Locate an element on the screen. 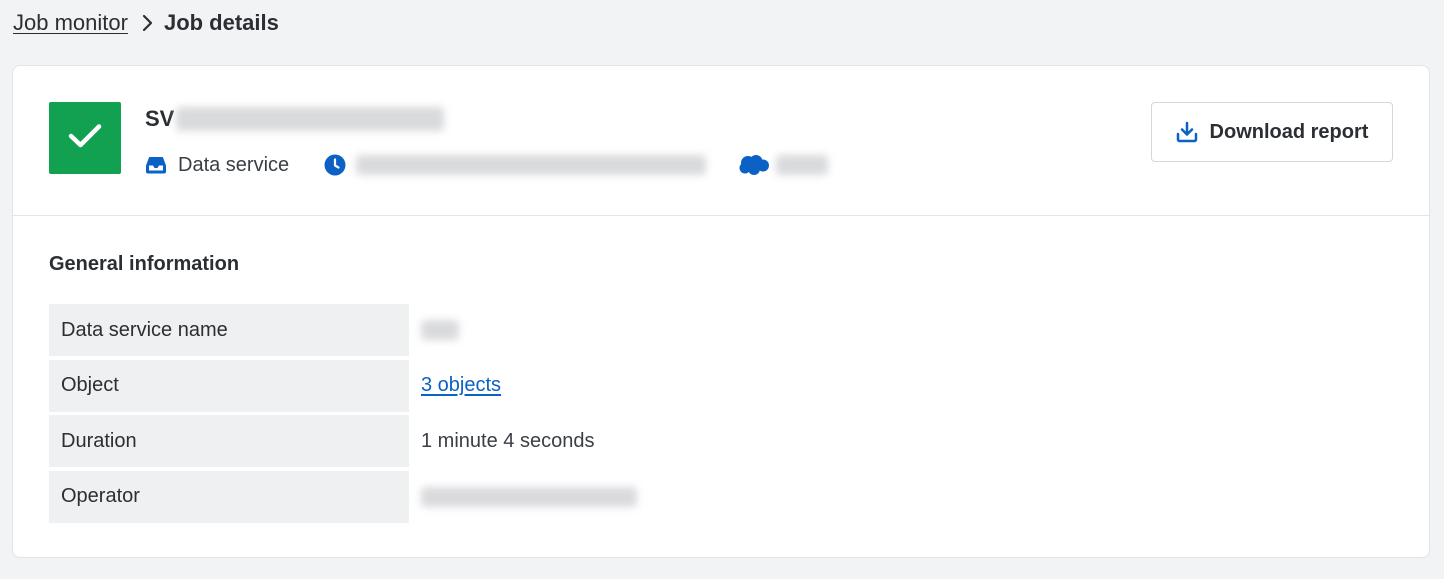  row-value-object: 3 objects is located at coordinates (455, 386).